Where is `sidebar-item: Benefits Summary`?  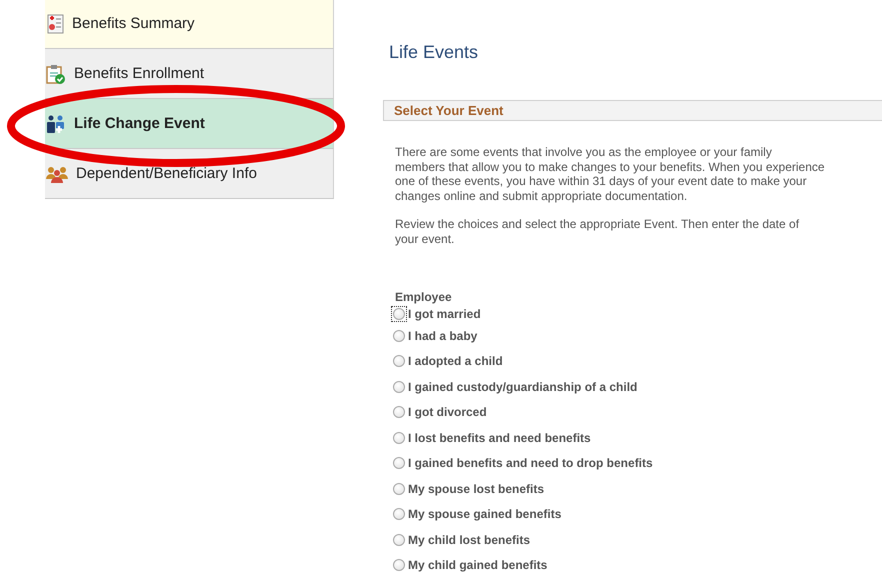
sidebar-item: Benefits Summary is located at coordinates (189, 24).